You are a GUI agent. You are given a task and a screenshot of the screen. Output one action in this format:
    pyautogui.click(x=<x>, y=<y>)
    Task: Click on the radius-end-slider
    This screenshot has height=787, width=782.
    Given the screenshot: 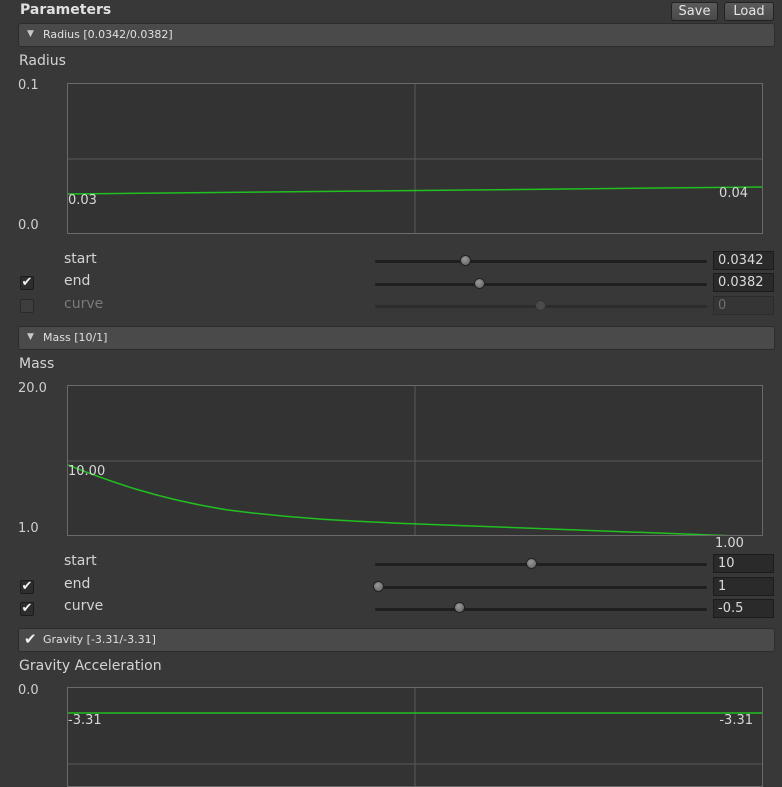 What is the action you would take?
    pyautogui.click(x=541, y=284)
    